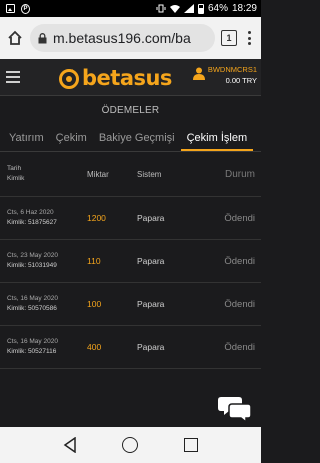 The height and width of the screenshot is (463, 320). I want to click on recent-apps-icon, so click(191, 445).